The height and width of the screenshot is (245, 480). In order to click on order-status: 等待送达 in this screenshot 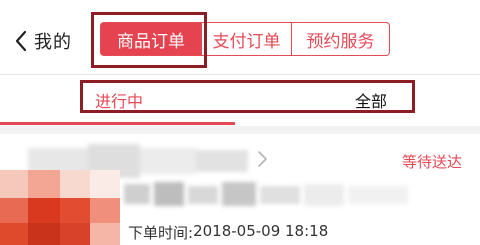, I will do `click(432, 162)`.